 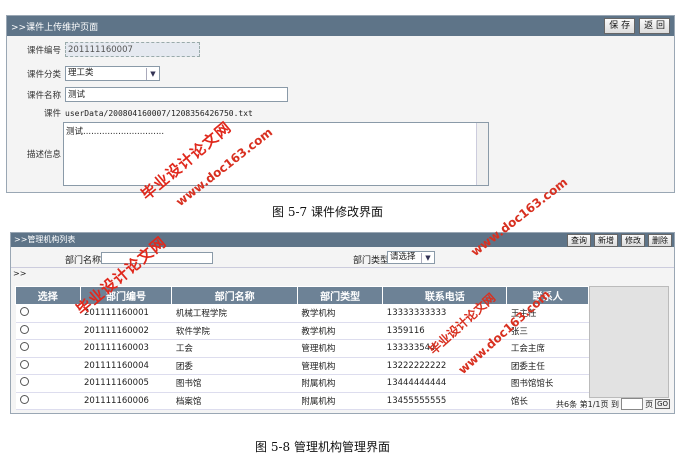 I want to click on go-button: GO, so click(x=662, y=404).